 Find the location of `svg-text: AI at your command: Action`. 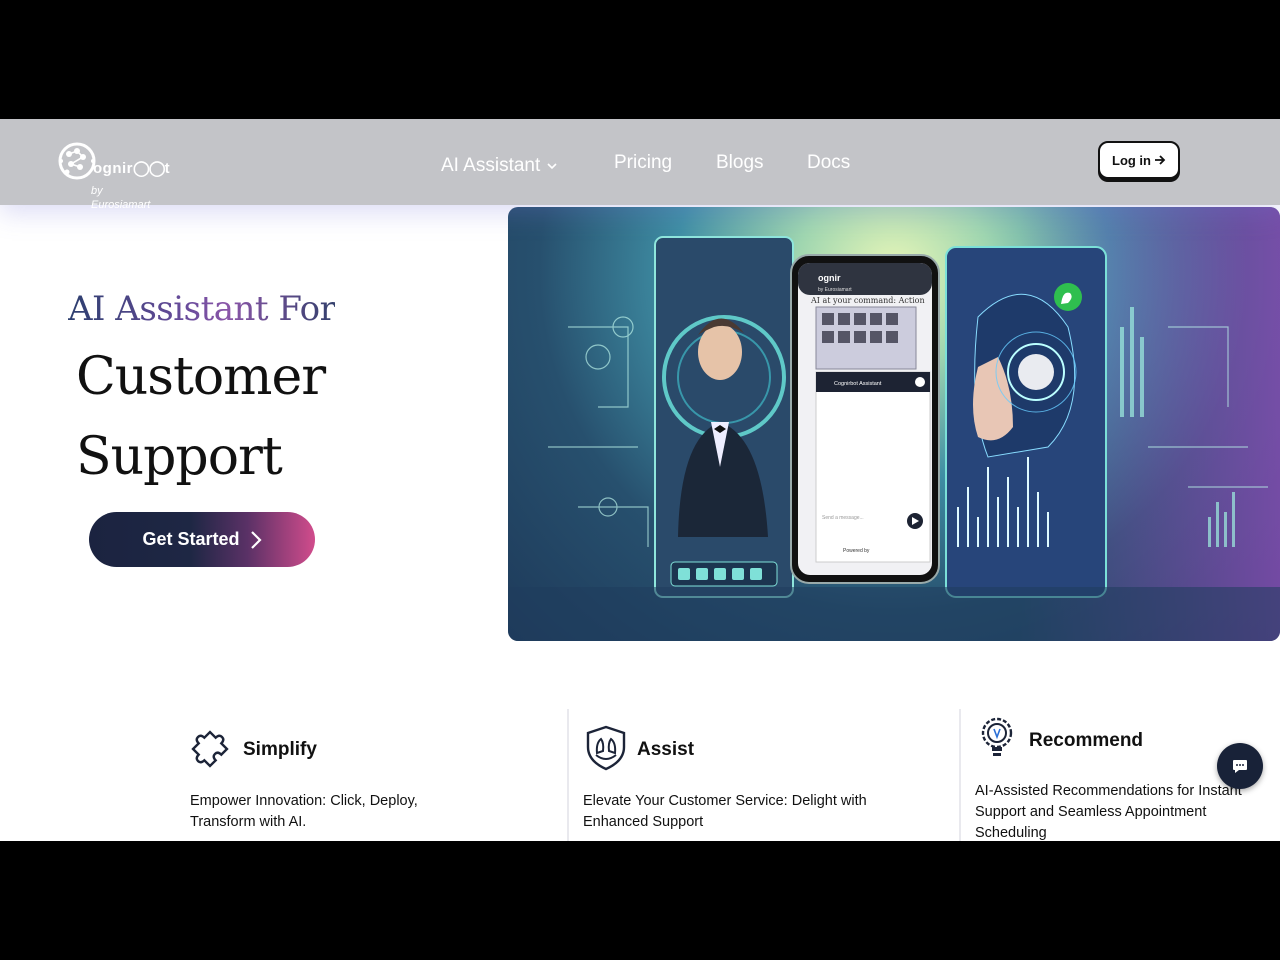

svg-text: AI at your command: Action is located at coordinates (867, 300).